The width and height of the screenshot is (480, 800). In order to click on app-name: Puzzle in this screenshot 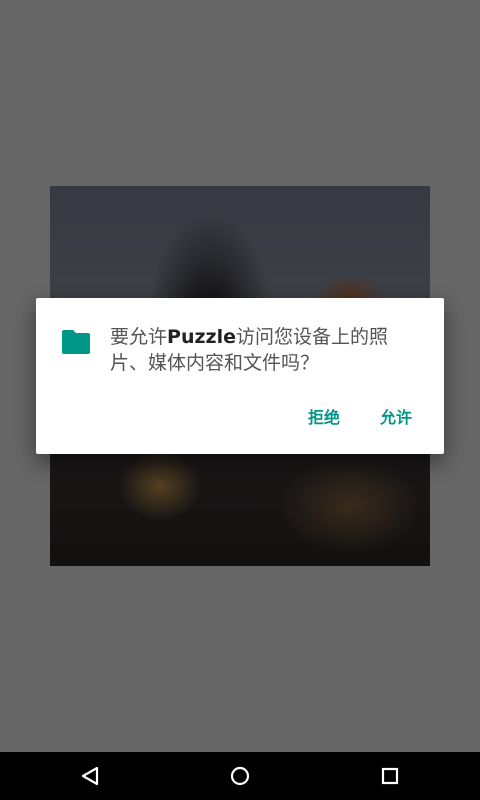, I will do `click(201, 337)`.